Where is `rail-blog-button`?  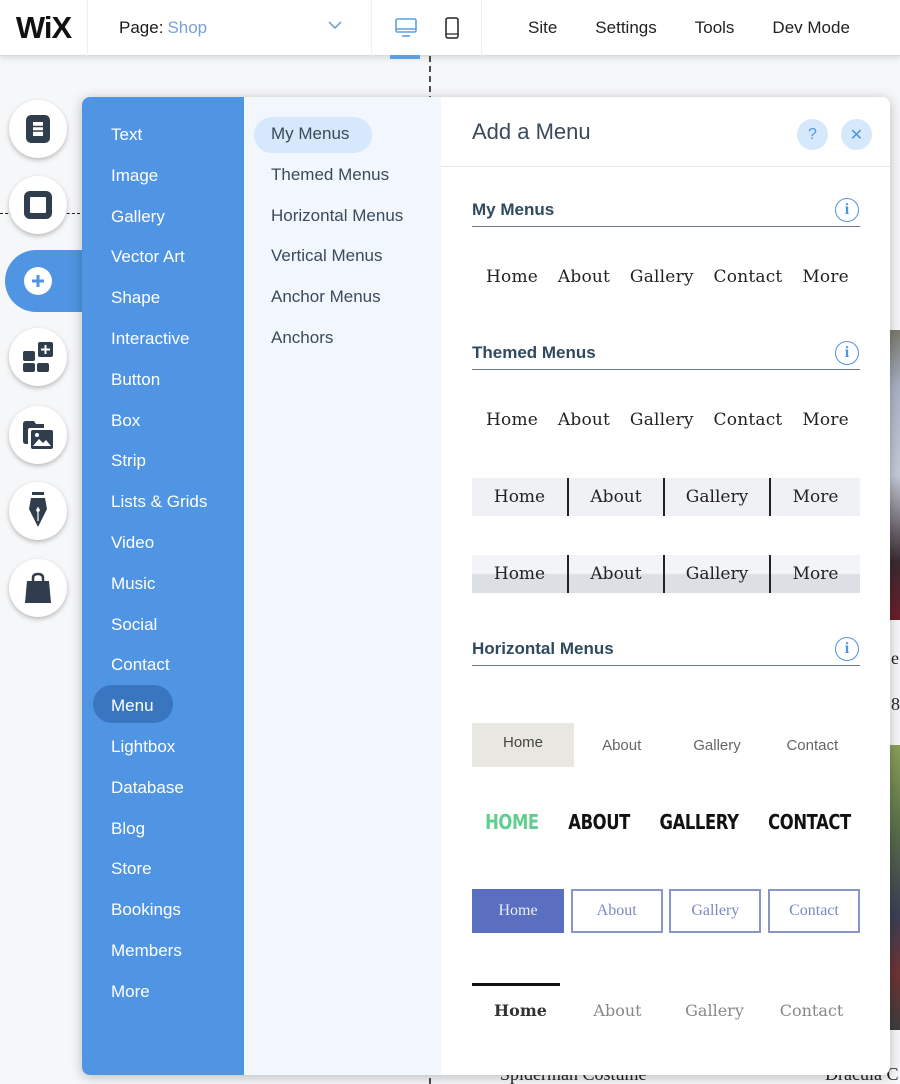 rail-blog-button is located at coordinates (38, 511).